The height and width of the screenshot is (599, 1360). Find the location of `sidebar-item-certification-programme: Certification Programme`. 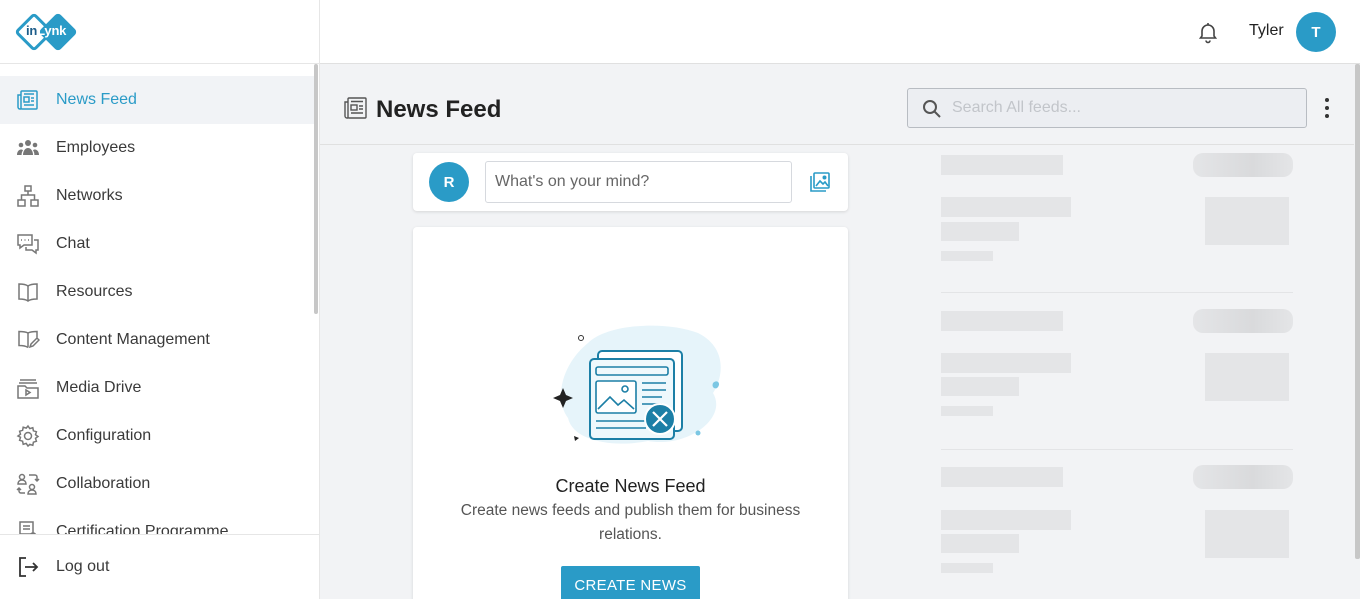

sidebar-item-certification-programme: Certification Programme is located at coordinates (157, 521).